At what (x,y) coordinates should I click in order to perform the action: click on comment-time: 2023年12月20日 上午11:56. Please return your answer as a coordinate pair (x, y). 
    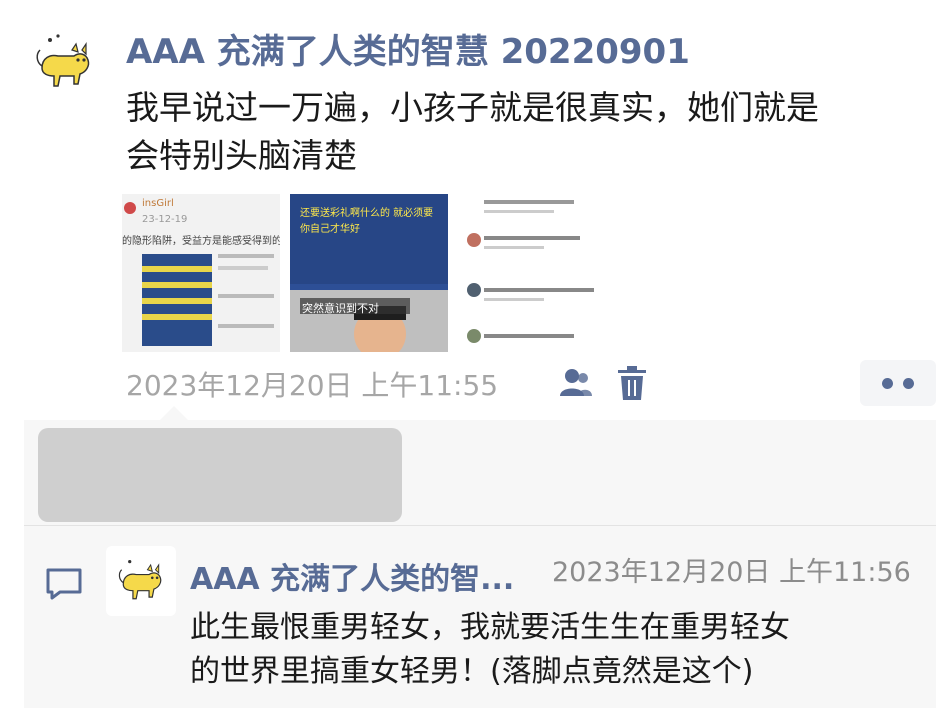
    Looking at the image, I should click on (731, 572).